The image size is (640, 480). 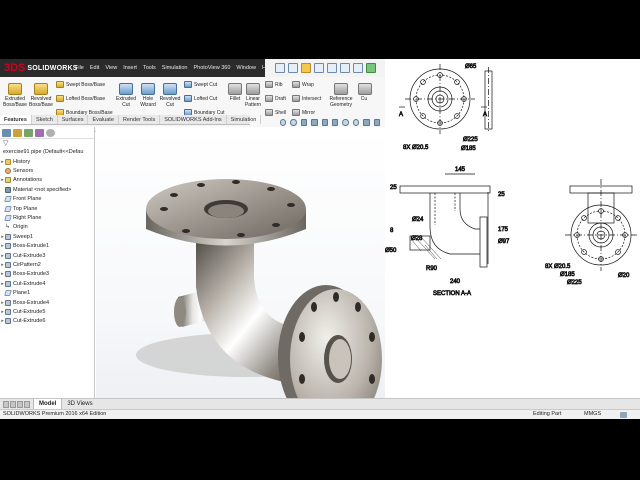 I want to click on tree-item: ▸ Sweep1, so click(x=47, y=236).